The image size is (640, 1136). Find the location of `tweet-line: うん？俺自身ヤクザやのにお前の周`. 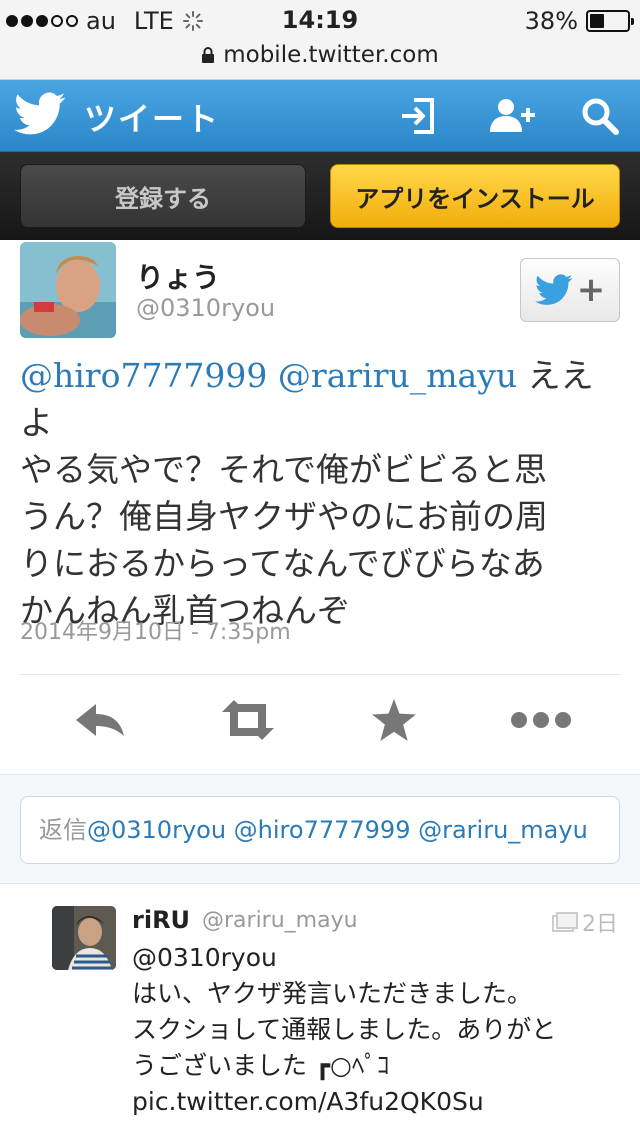

tweet-line: うん？俺自身ヤクザやのにお前の周 is located at coordinates (284, 516).